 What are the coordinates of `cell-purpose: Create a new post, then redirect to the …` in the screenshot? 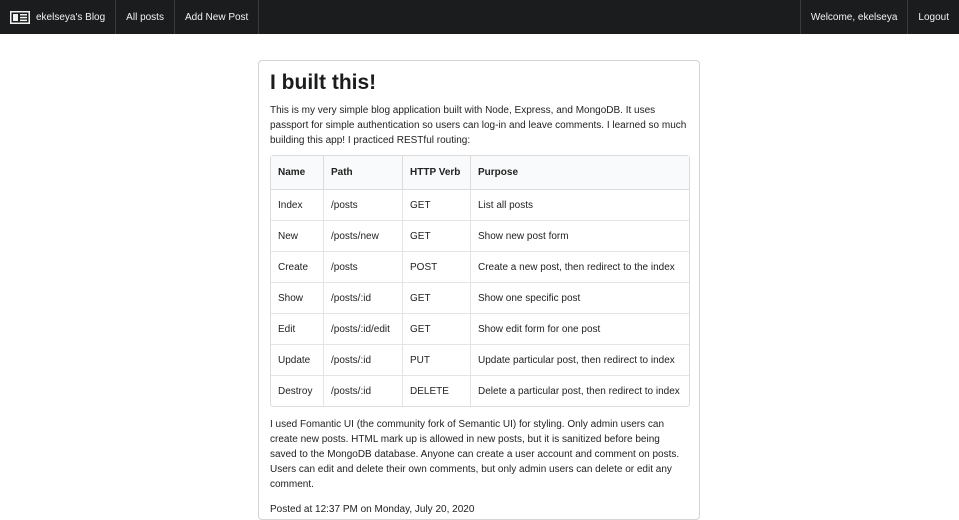 It's located at (579, 267).